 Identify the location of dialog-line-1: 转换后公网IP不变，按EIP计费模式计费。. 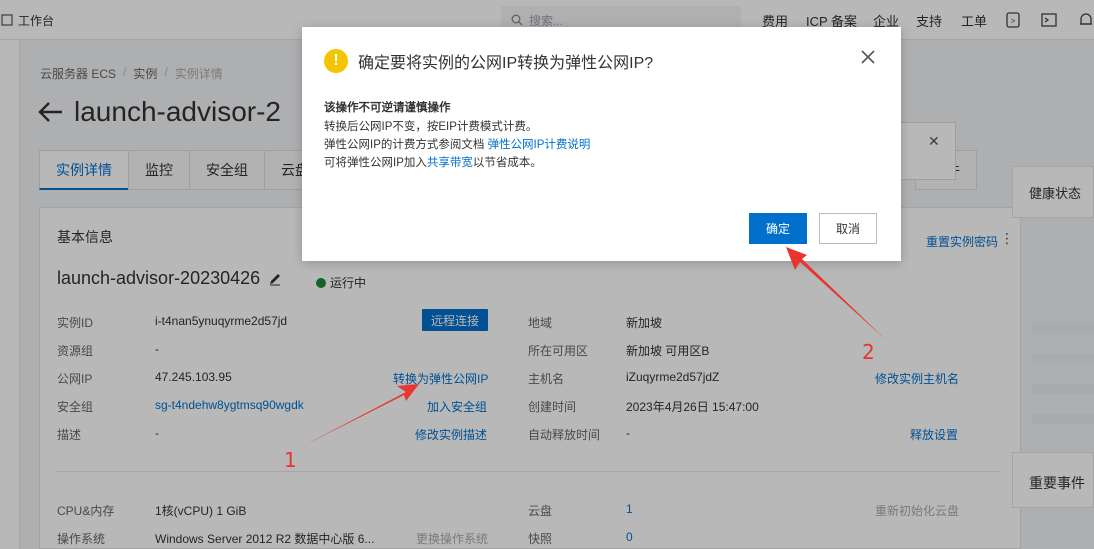
(431, 127).